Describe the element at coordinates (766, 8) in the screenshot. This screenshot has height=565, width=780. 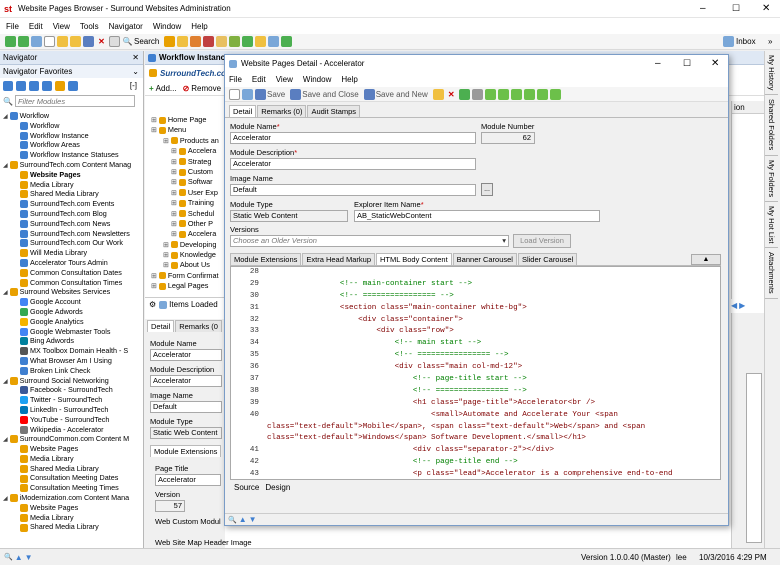
I see `close-button: ✕` at that location.